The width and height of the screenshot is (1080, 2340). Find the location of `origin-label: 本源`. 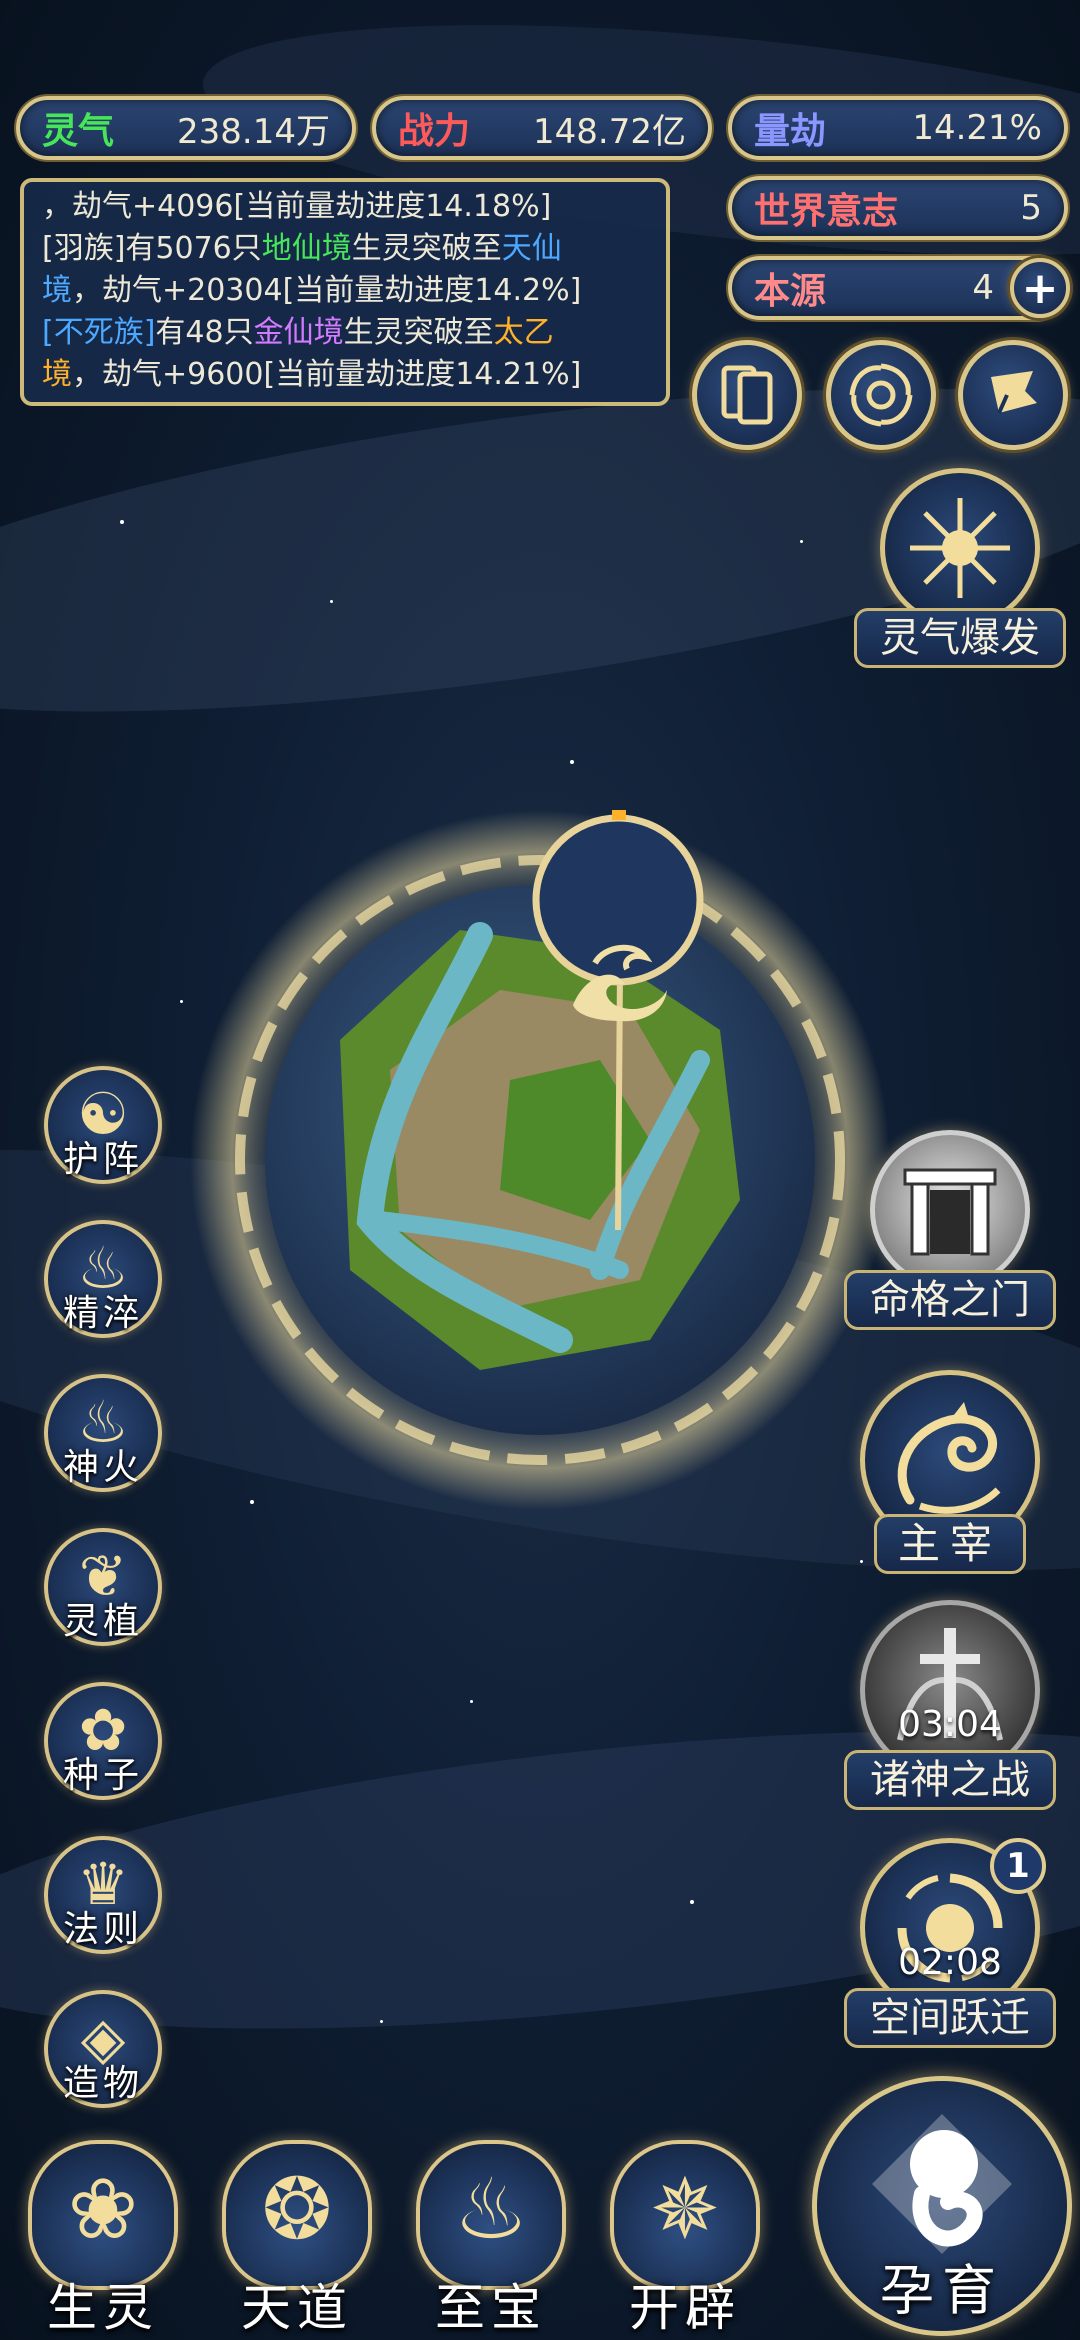

origin-label: 本源 is located at coordinates (790, 291).